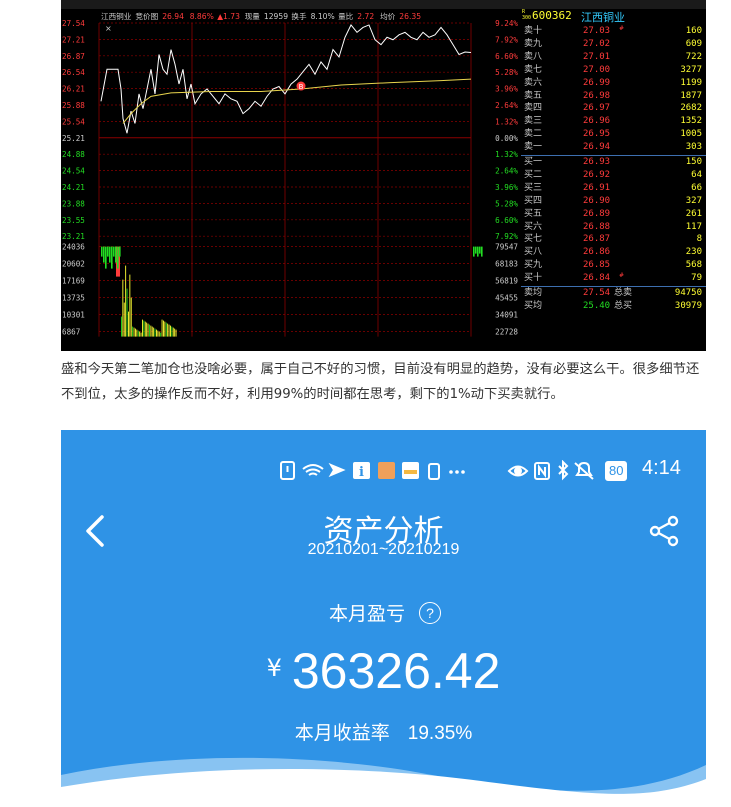 Image resolution: width=731 pixels, height=807 pixels. I want to click on volume-tick-label: 10301, so click(73, 315).